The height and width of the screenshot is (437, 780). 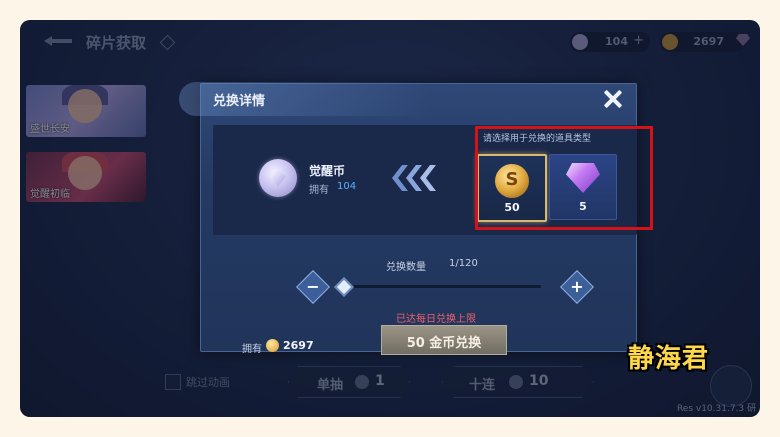 I want to click on dialog-title: 兑换详情, so click(x=239, y=101).